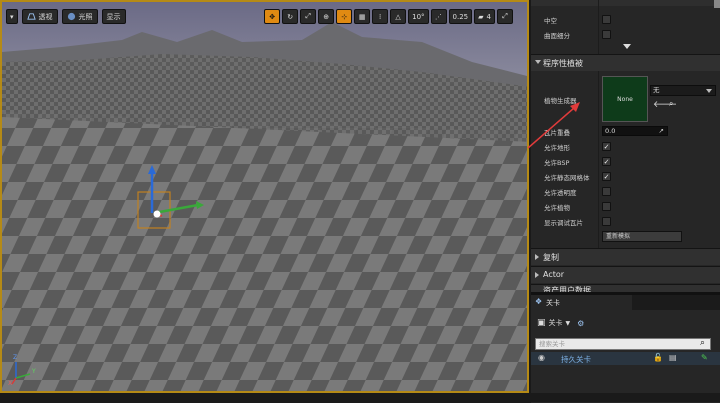 This screenshot has width=720, height=403. What do you see at coordinates (606, 34) in the screenshot?
I see `tessellation-checkbox` at bounding box center [606, 34].